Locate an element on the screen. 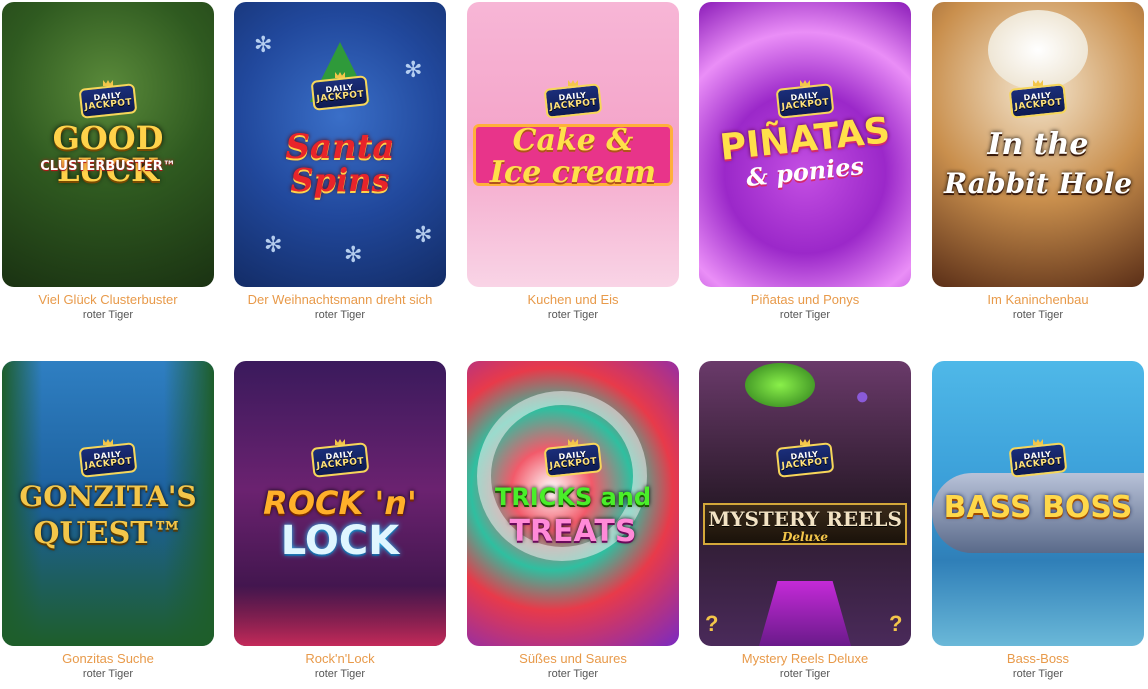 This screenshot has height=689, width=1148. game-logo-subtext: Ice cream is located at coordinates (573, 172).